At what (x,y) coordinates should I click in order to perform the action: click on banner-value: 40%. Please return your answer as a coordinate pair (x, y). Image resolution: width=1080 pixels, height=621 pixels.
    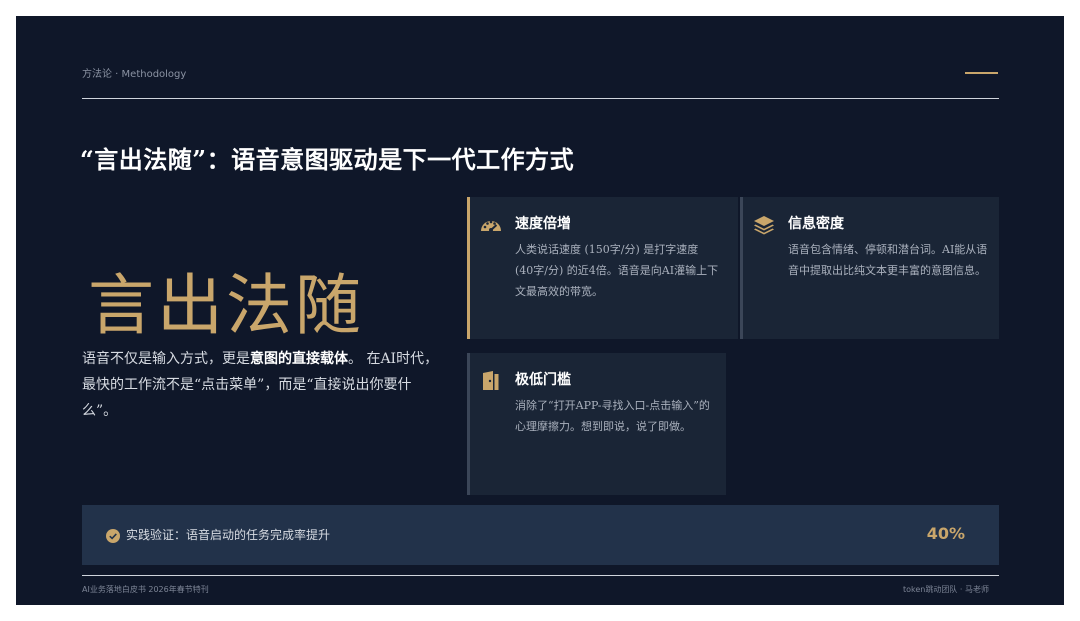
    Looking at the image, I should click on (945, 533).